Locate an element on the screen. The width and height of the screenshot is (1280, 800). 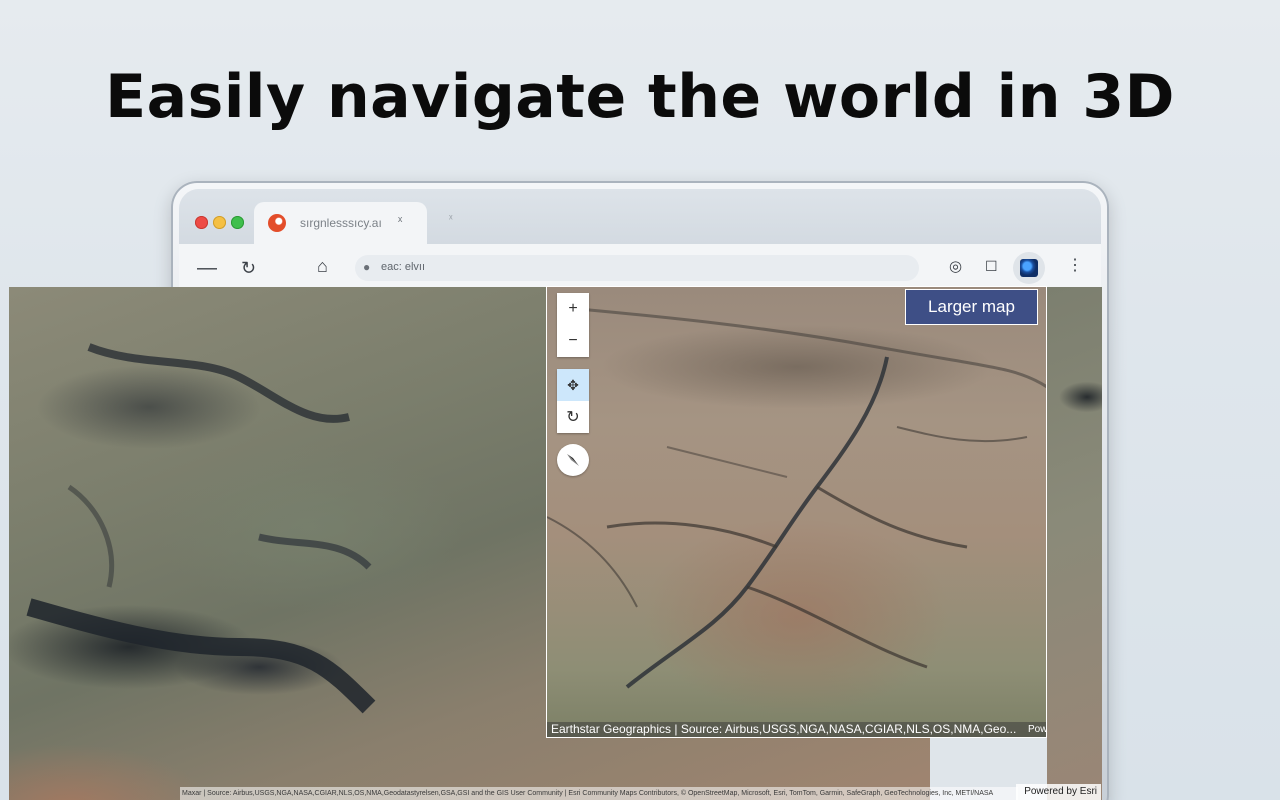
navigation-mode-controls: ✥ ↻ is located at coordinates (573, 401).